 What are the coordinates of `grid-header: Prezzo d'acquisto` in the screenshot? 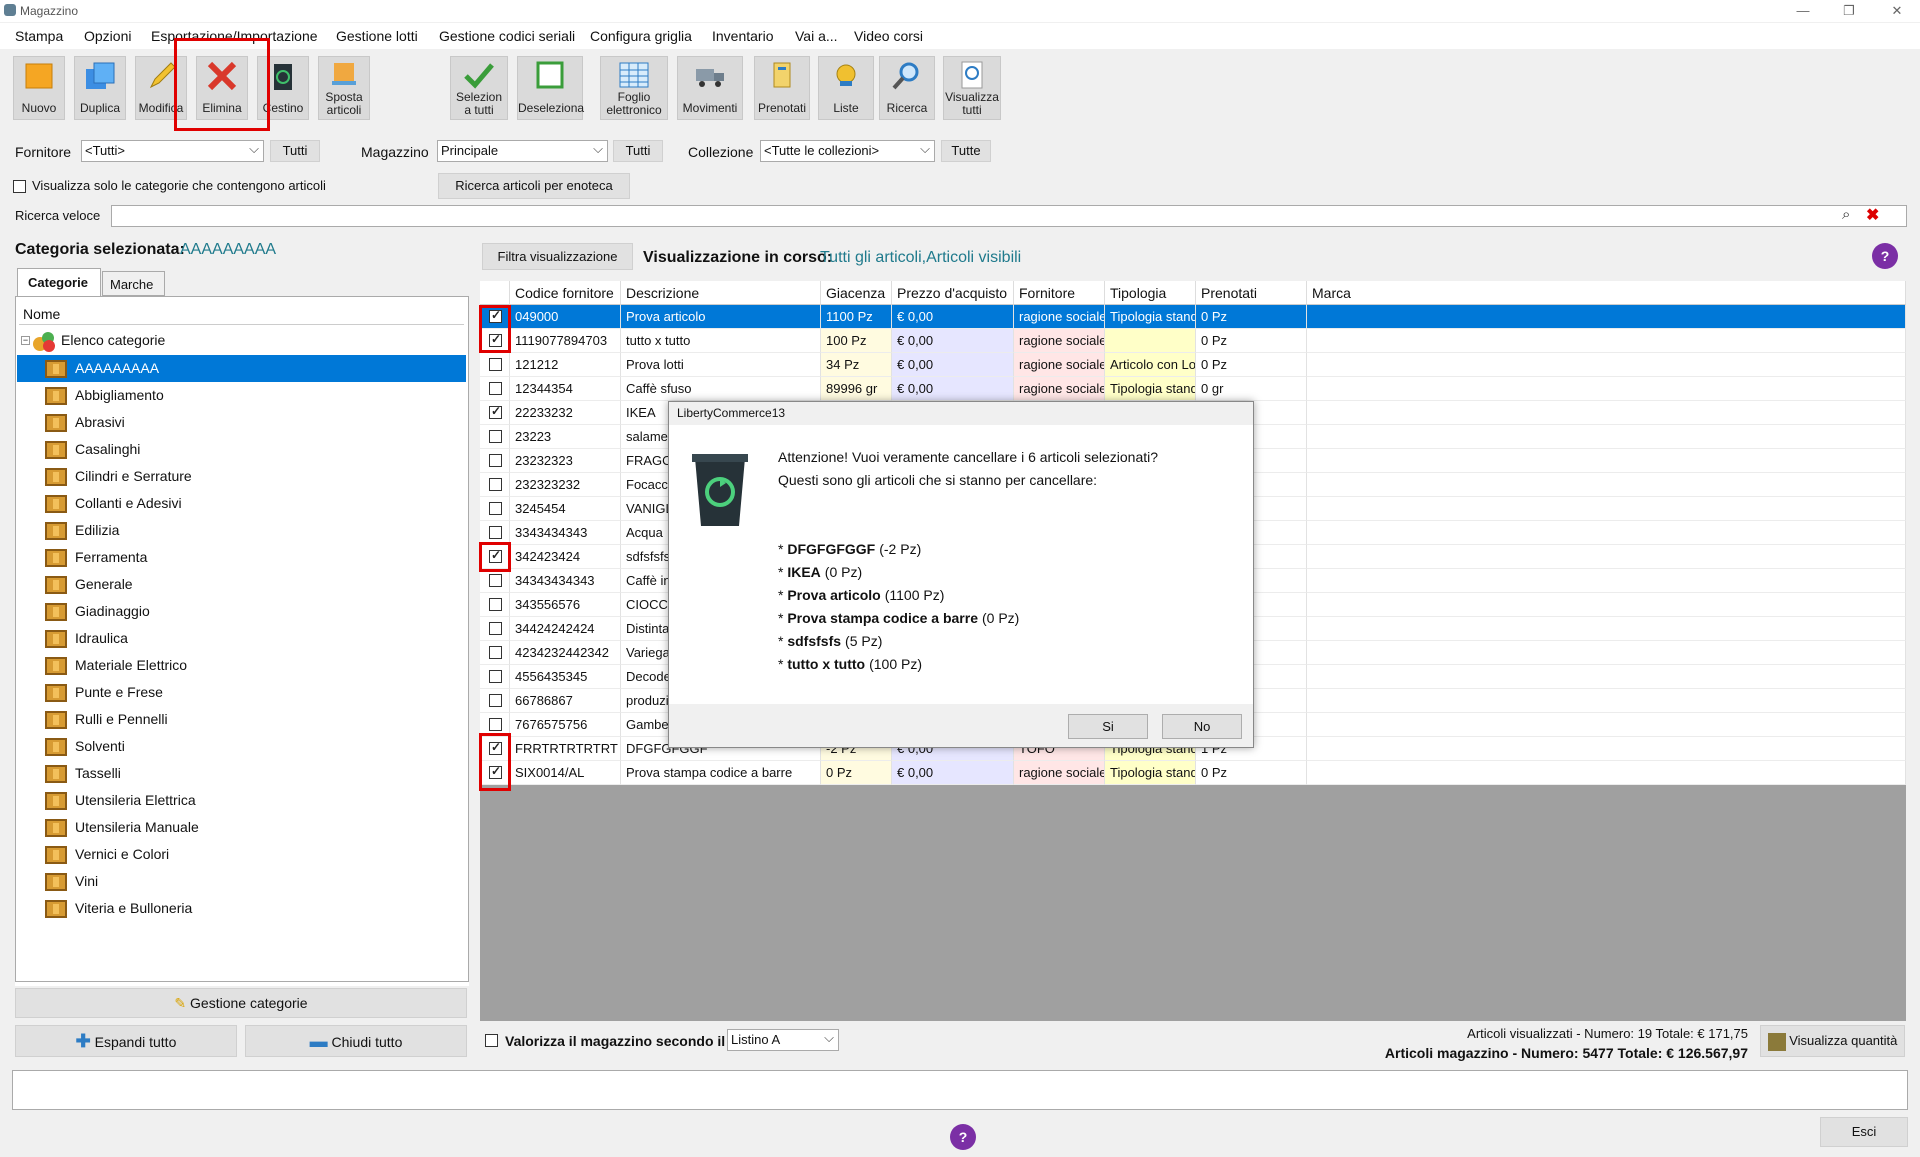 It's located at (953, 293).